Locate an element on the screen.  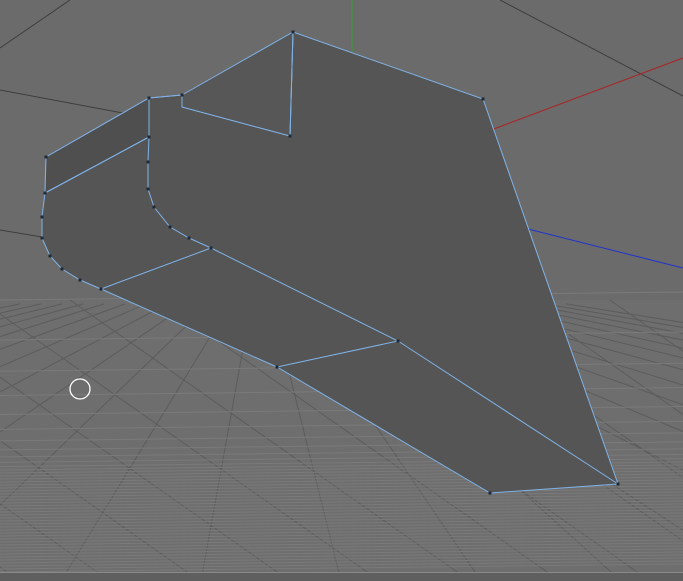
viewport-bottom-bar is located at coordinates (341, 576).